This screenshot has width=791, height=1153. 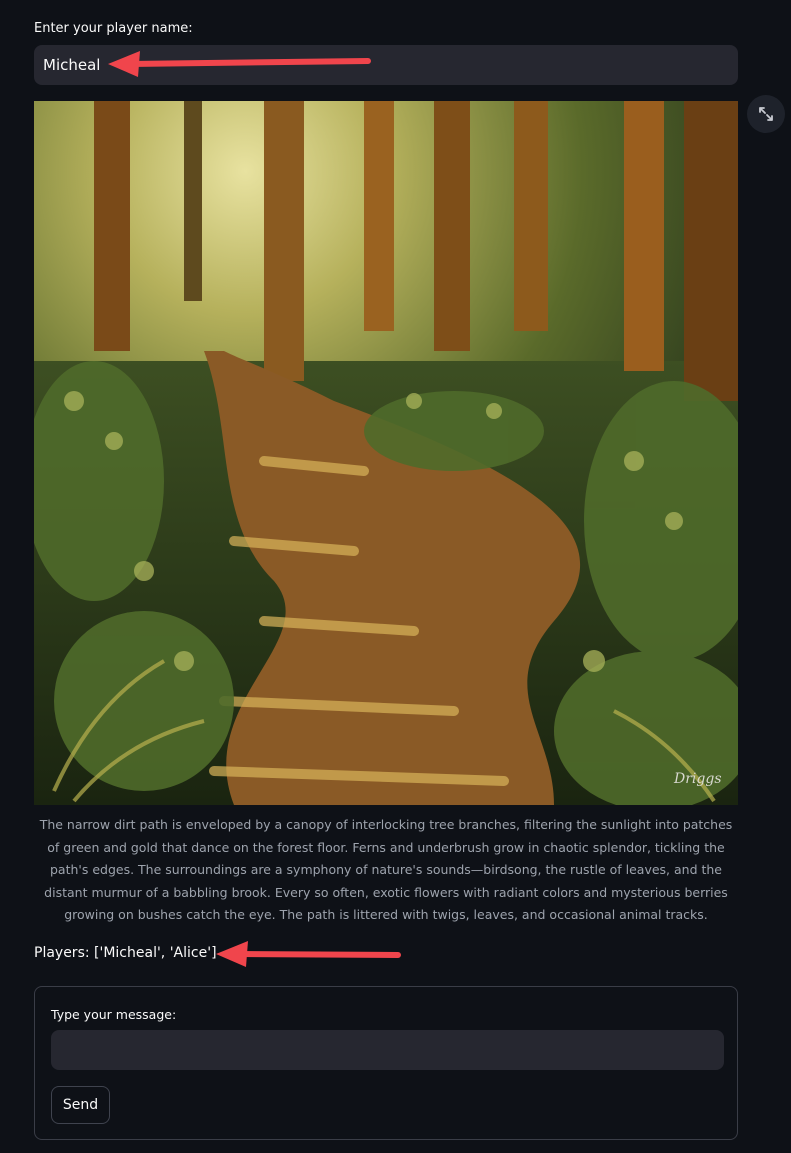 I want to click on expand-image-button, so click(x=766, y=114).